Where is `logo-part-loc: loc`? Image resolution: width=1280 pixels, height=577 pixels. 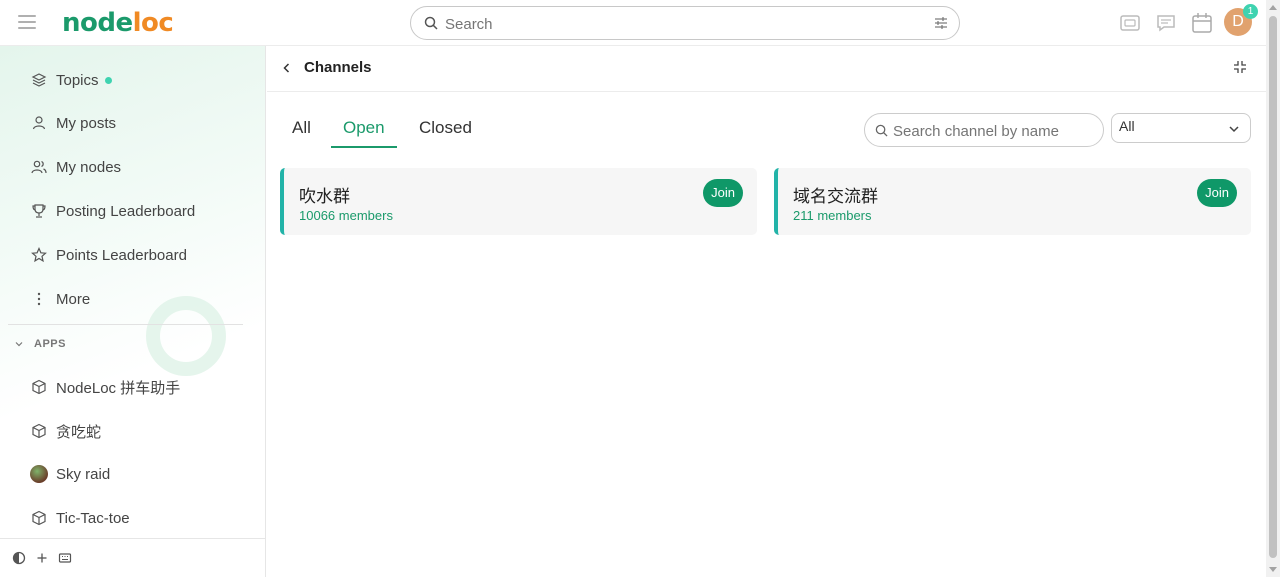 logo-part-loc: loc is located at coordinates (153, 23).